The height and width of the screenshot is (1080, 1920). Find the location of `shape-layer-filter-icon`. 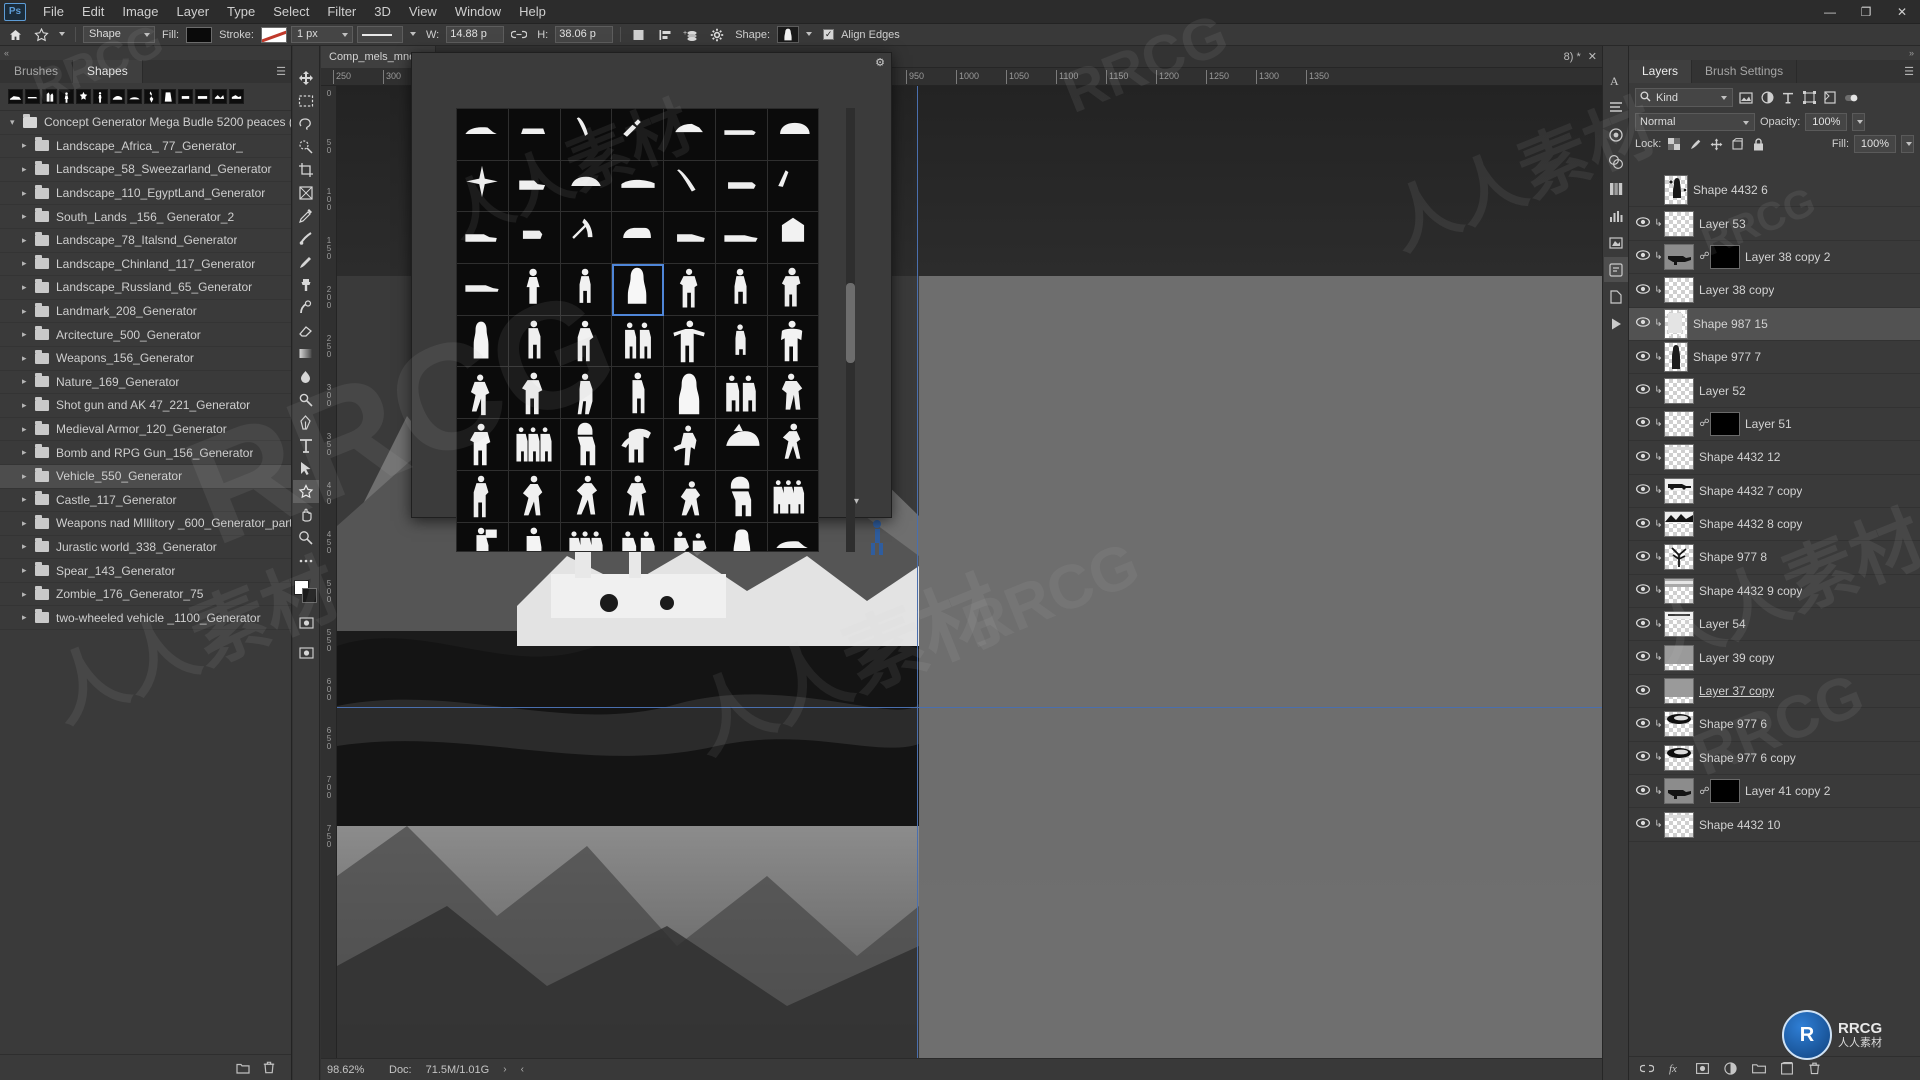

shape-layer-filter-icon is located at coordinates (1809, 97).